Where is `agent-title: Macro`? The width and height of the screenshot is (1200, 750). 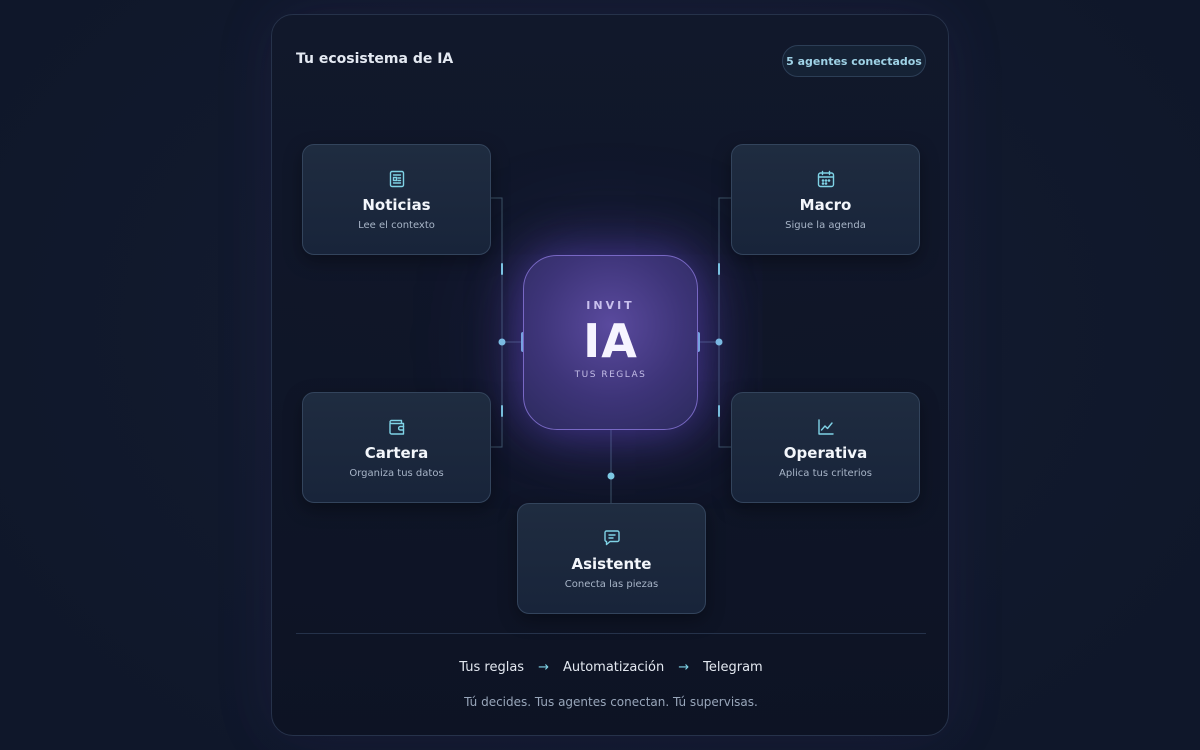
agent-title: Macro is located at coordinates (825, 205).